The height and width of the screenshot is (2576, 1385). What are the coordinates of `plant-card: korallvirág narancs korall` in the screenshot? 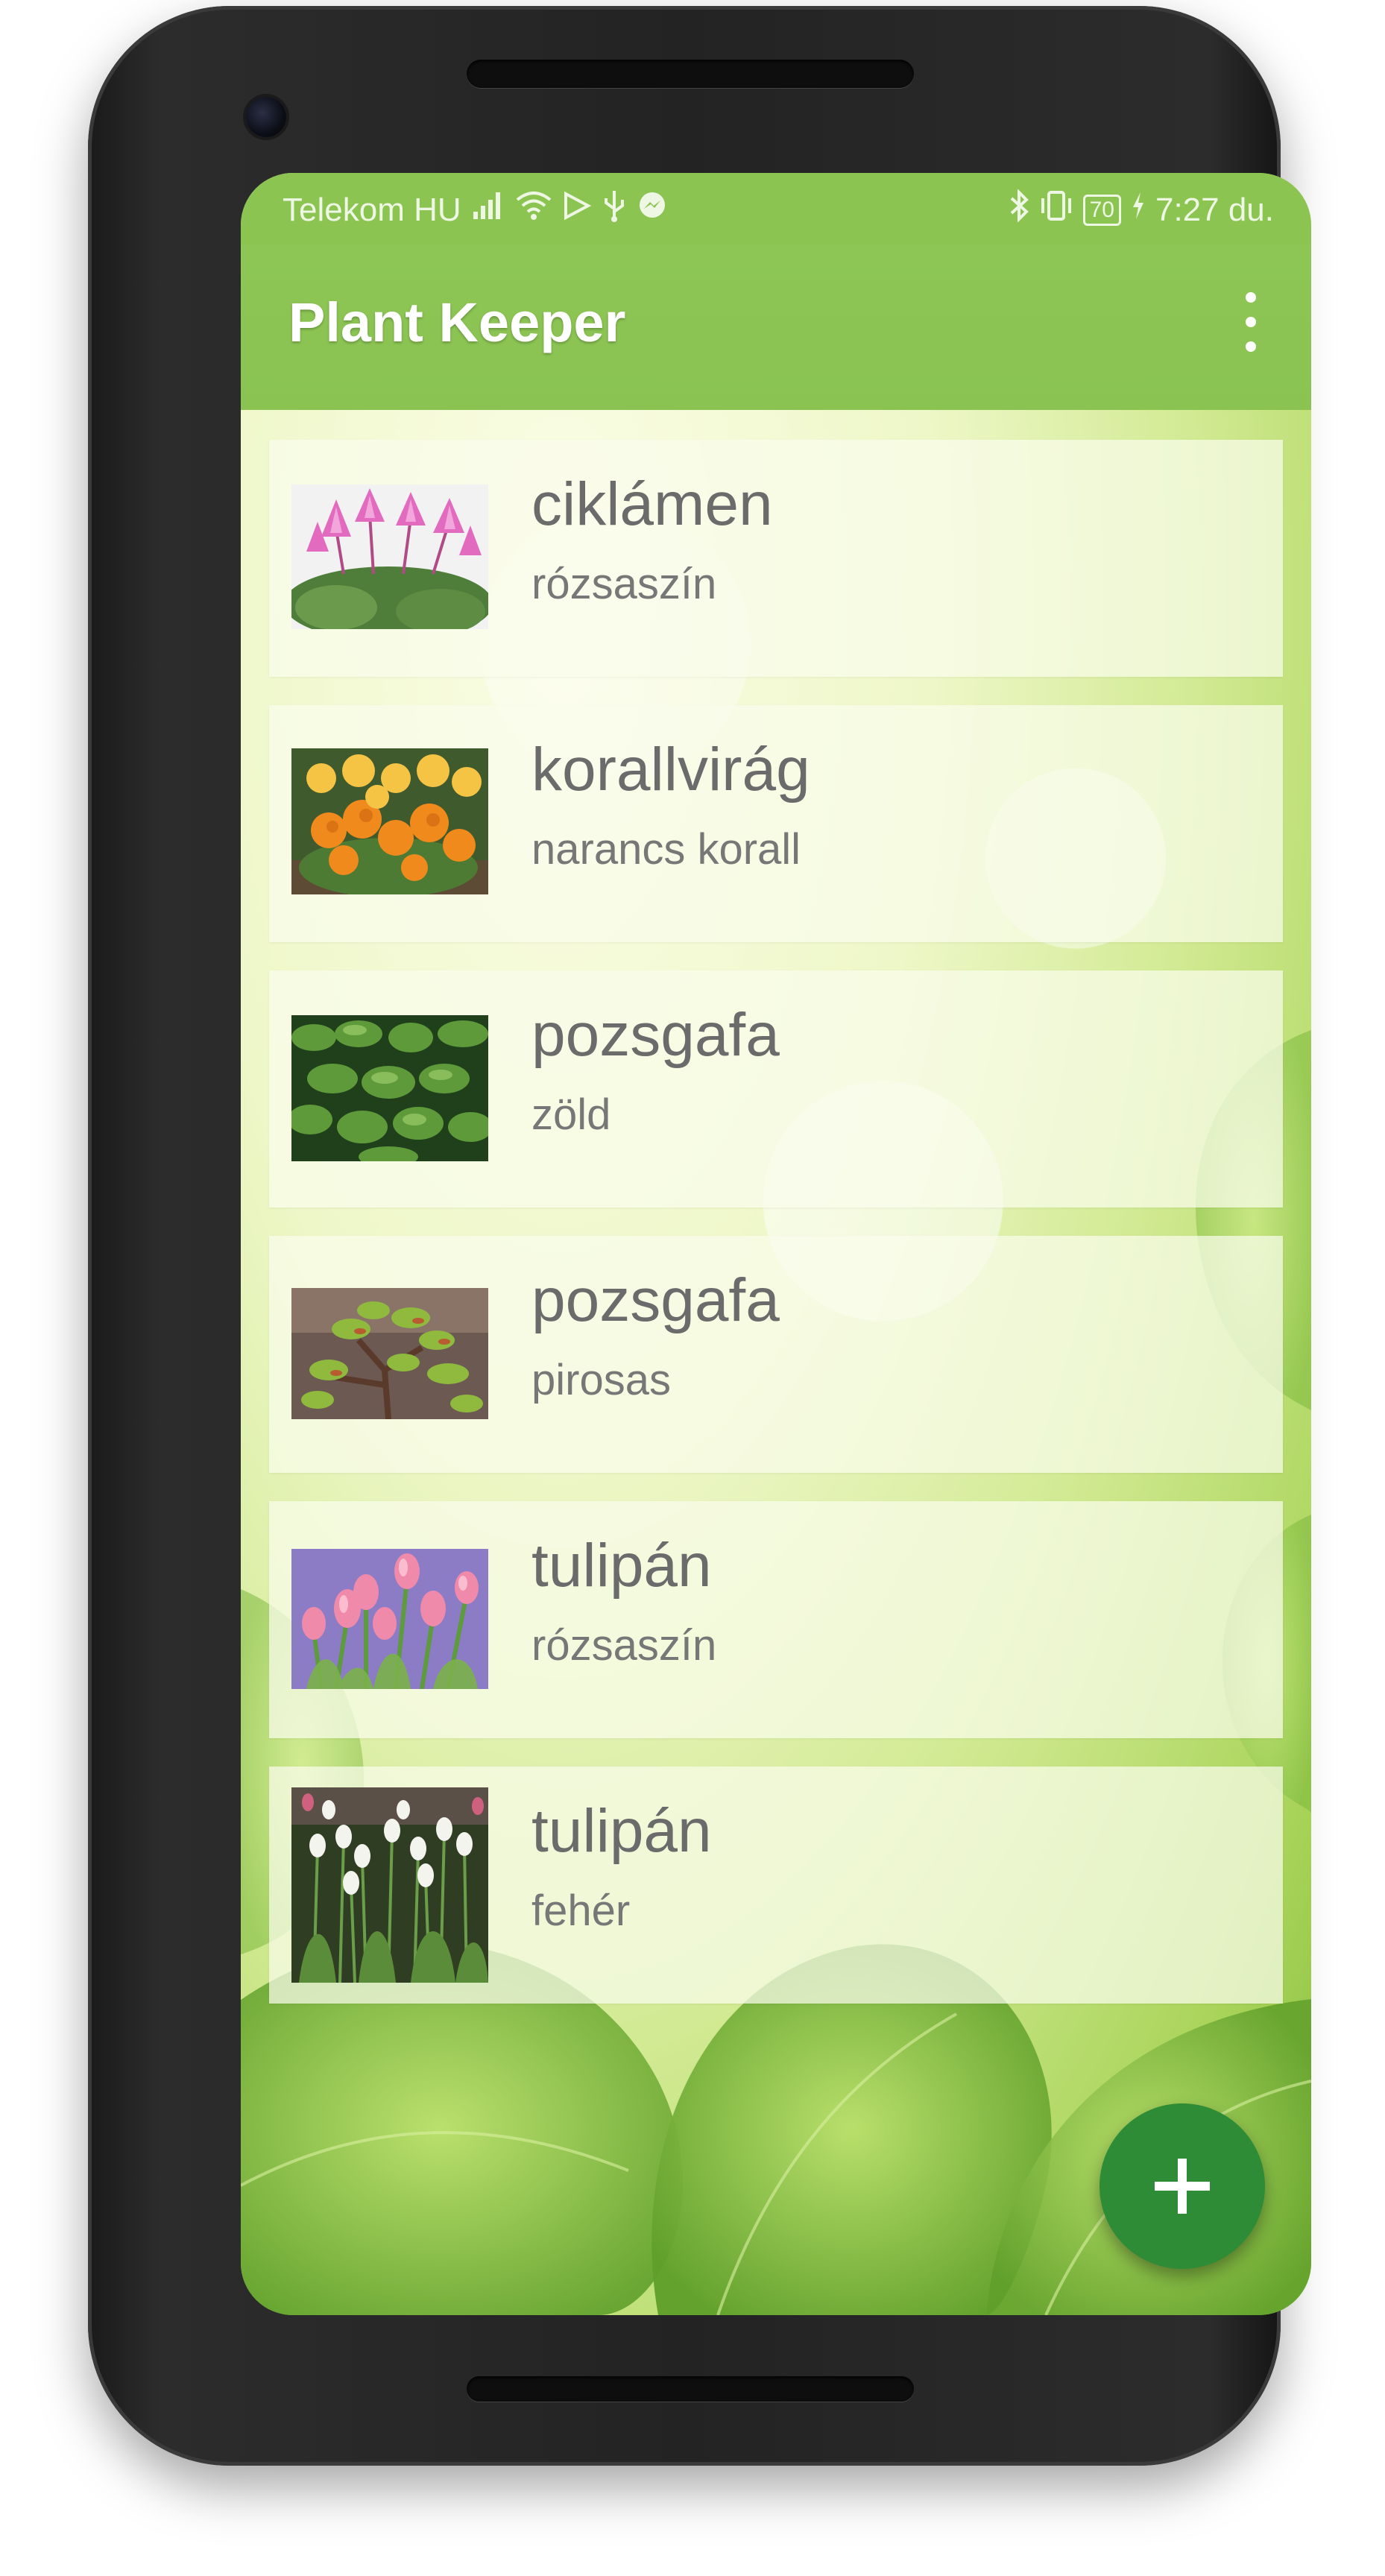 It's located at (776, 823).